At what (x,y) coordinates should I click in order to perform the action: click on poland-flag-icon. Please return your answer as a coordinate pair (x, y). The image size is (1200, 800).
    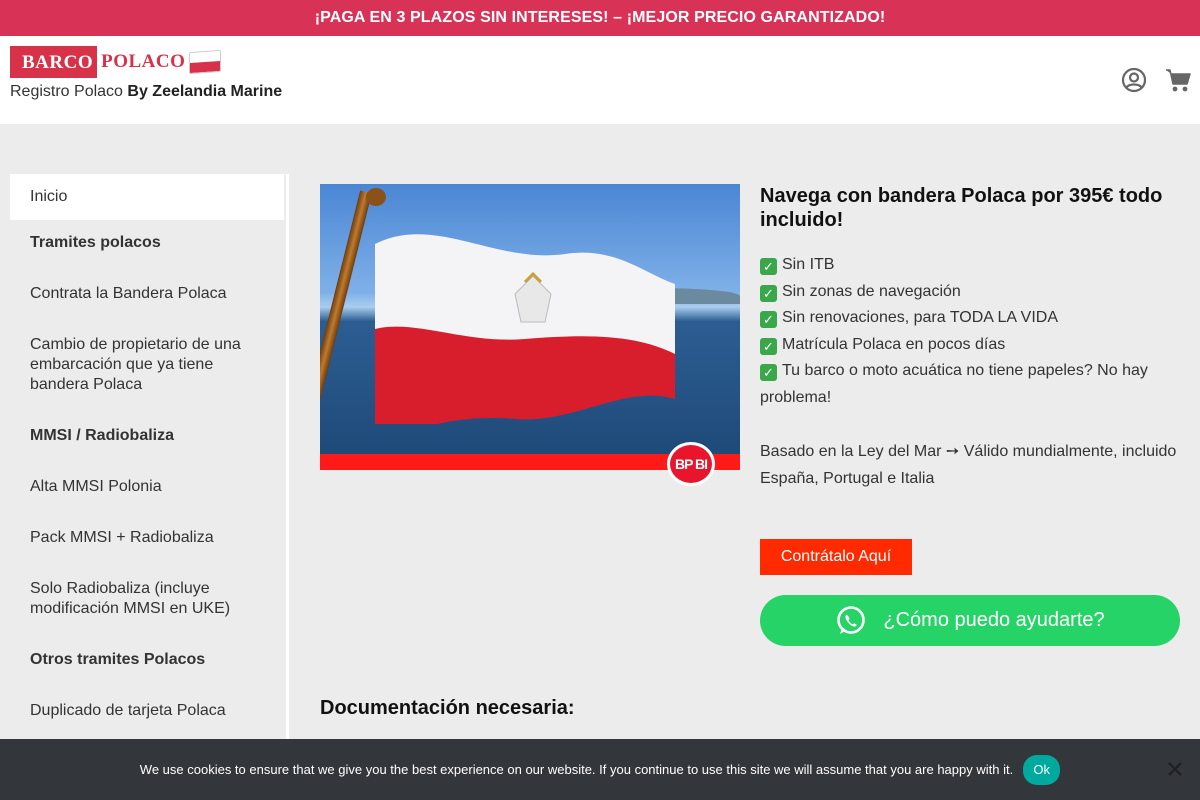
    Looking at the image, I should click on (205, 62).